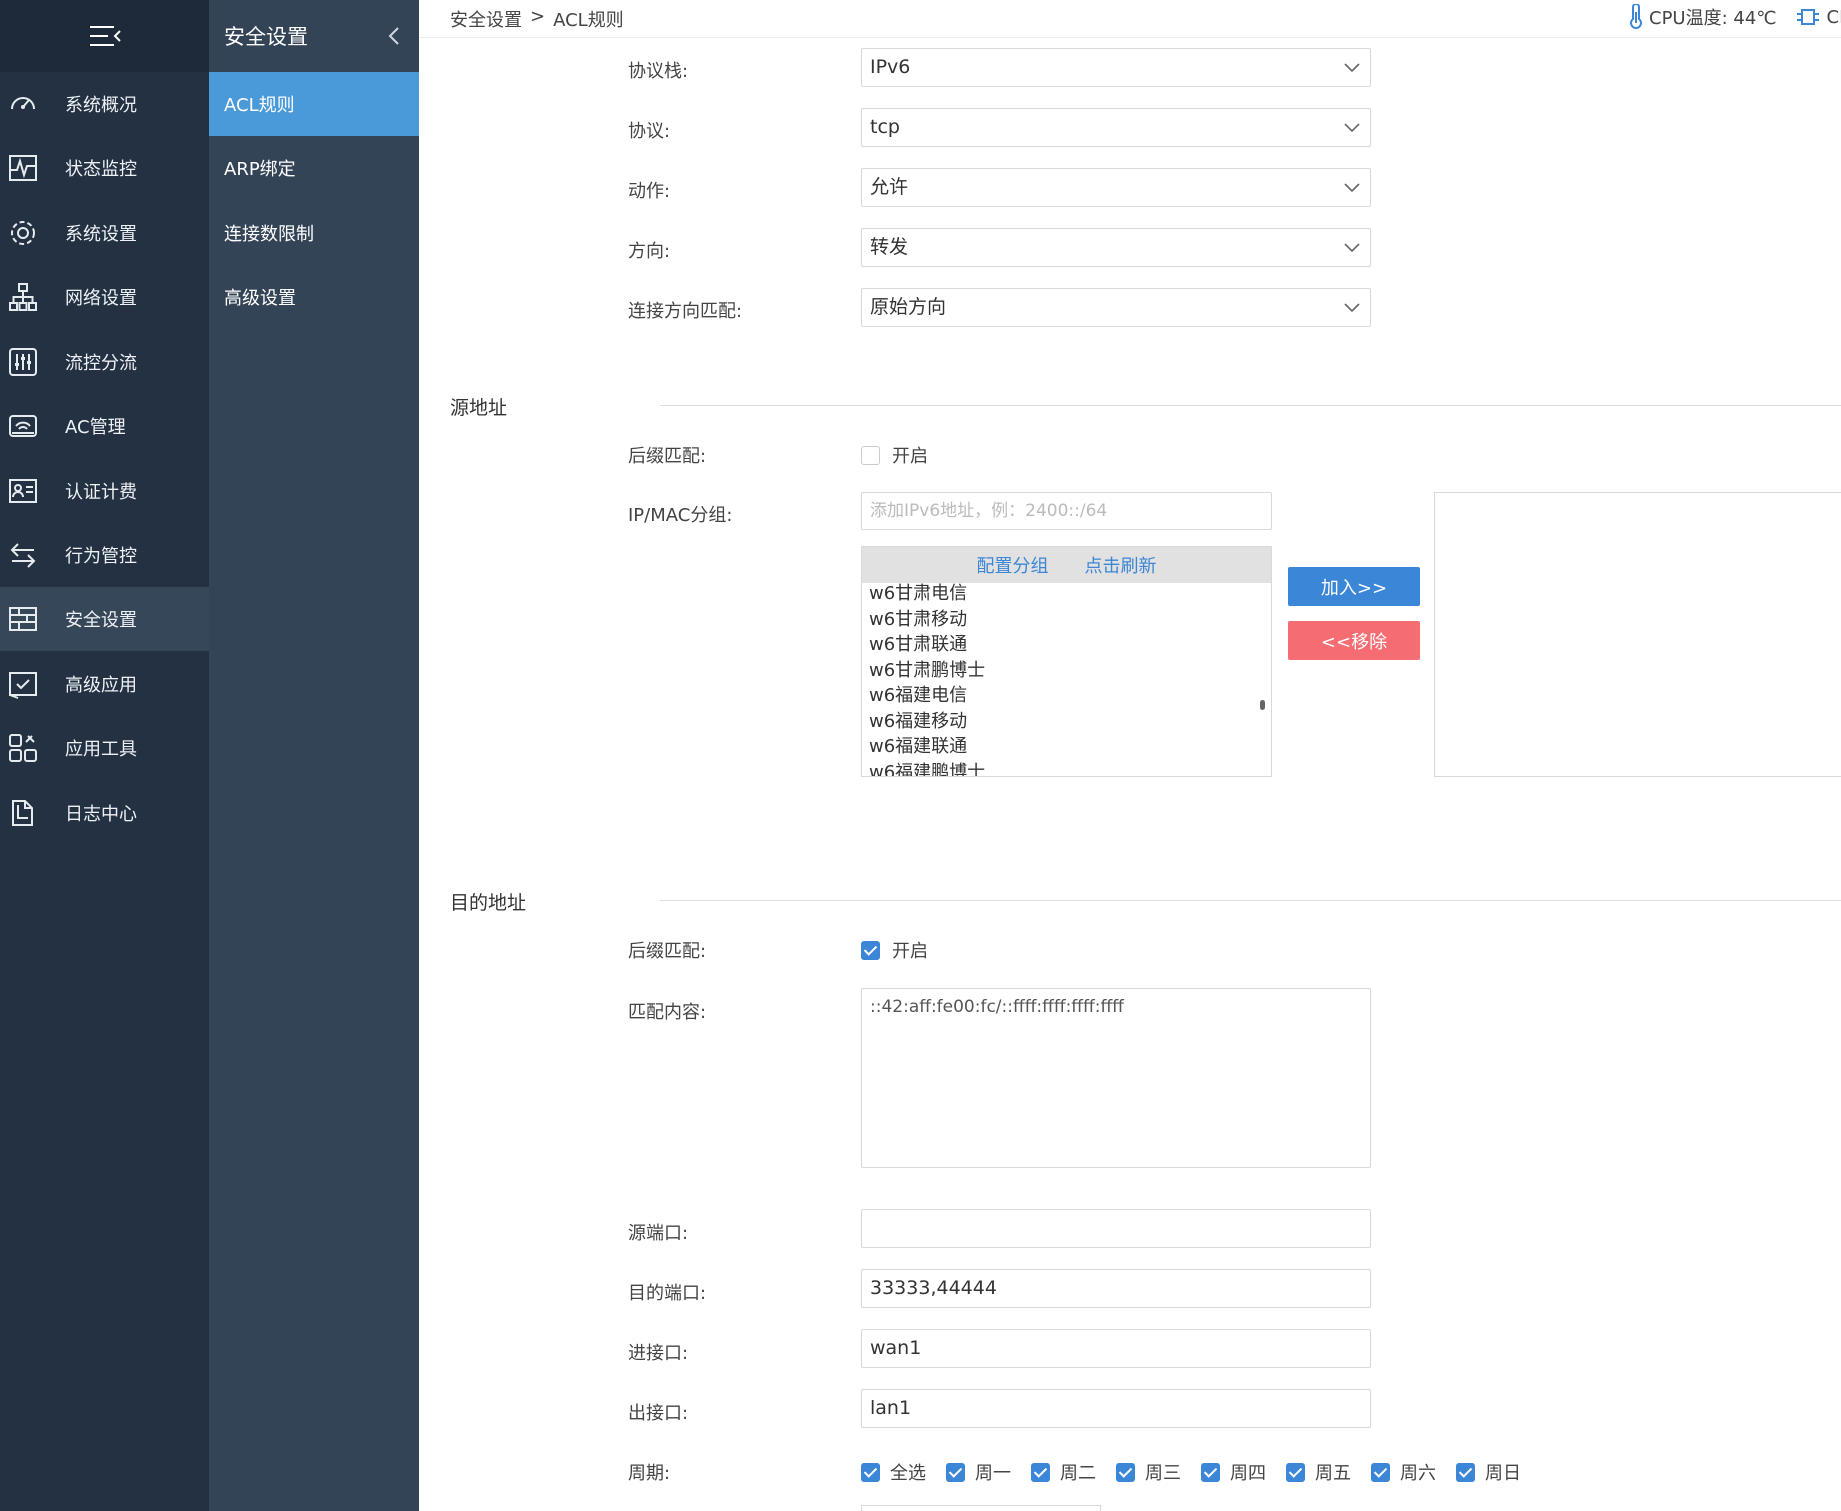 This screenshot has height=1511, width=1841. Describe the element at coordinates (23, 813) in the screenshot. I see `document-icon` at that location.